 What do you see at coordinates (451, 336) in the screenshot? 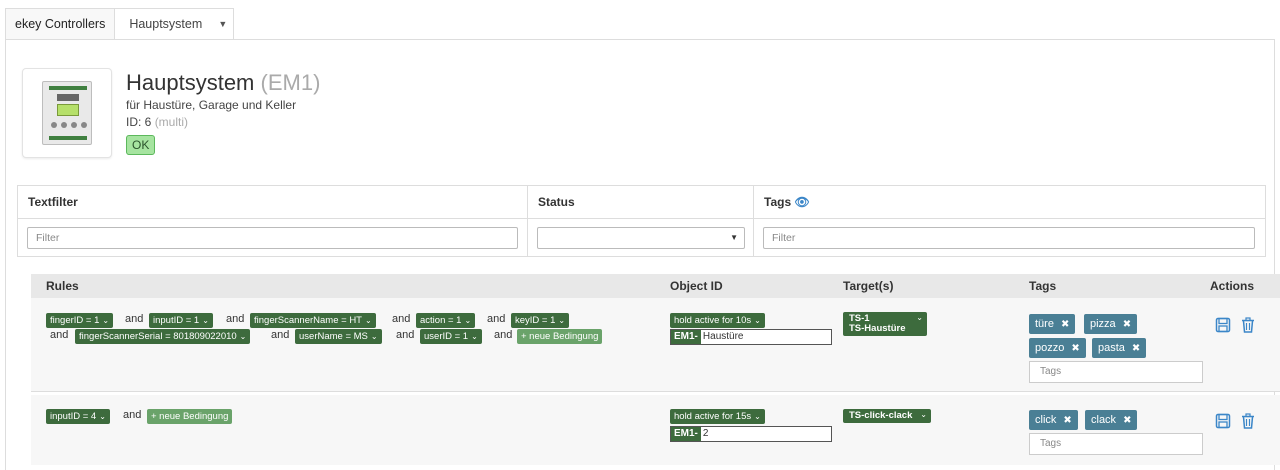
I see `condition-chip: userID = 1 ⌄` at bounding box center [451, 336].